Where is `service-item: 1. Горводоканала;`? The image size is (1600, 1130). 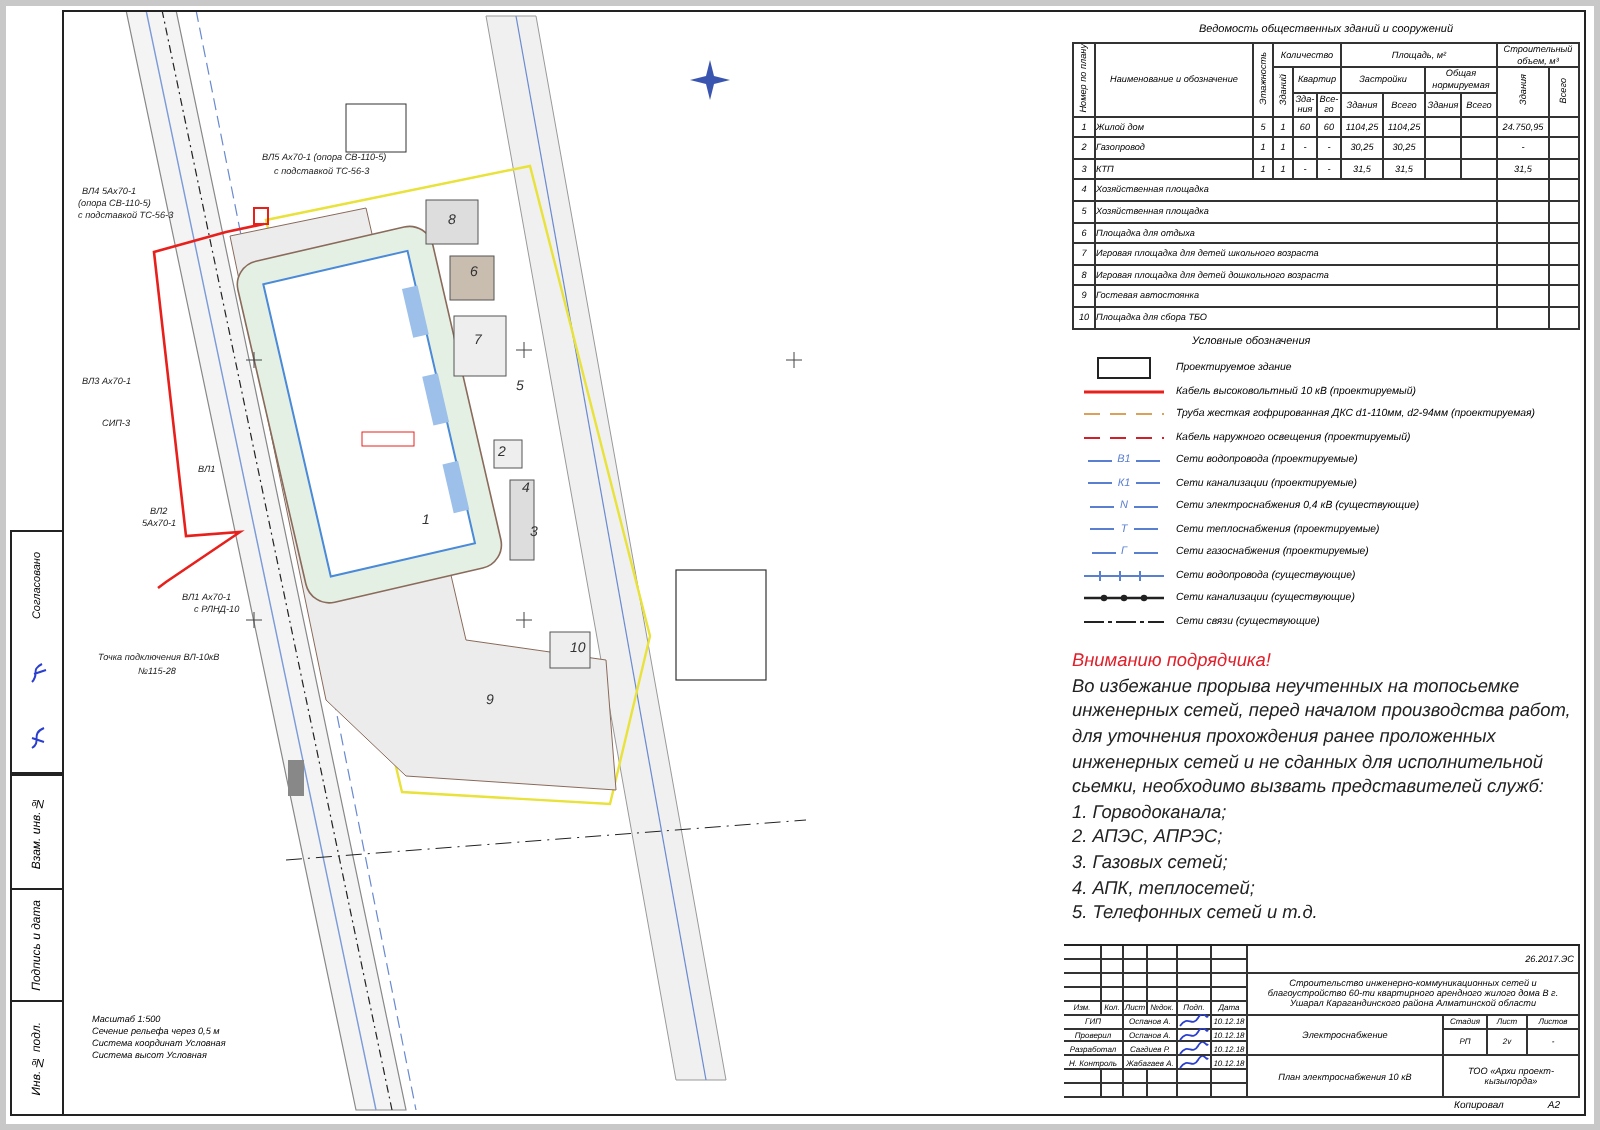 service-item: 1. Горводоканала; is located at coordinates (1150, 812).